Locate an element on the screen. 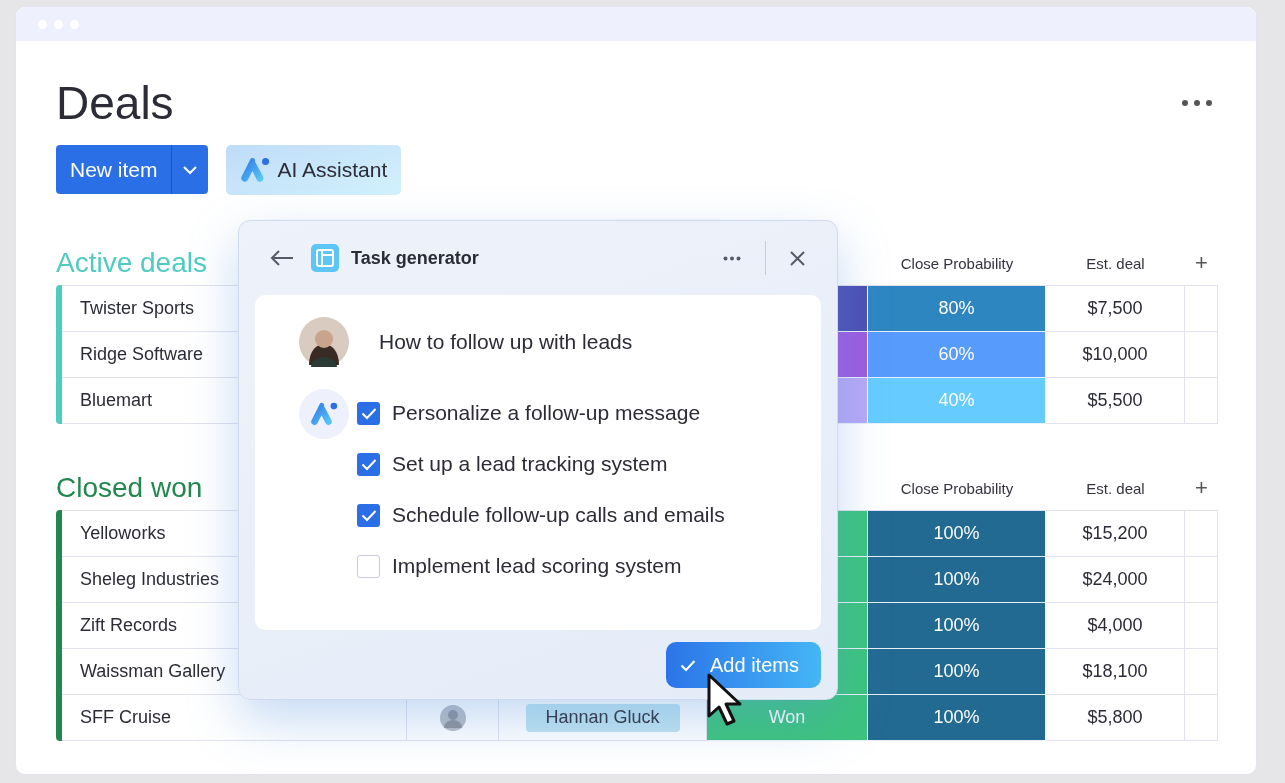  est-deal-cell: $4,000 is located at coordinates (1115, 626).